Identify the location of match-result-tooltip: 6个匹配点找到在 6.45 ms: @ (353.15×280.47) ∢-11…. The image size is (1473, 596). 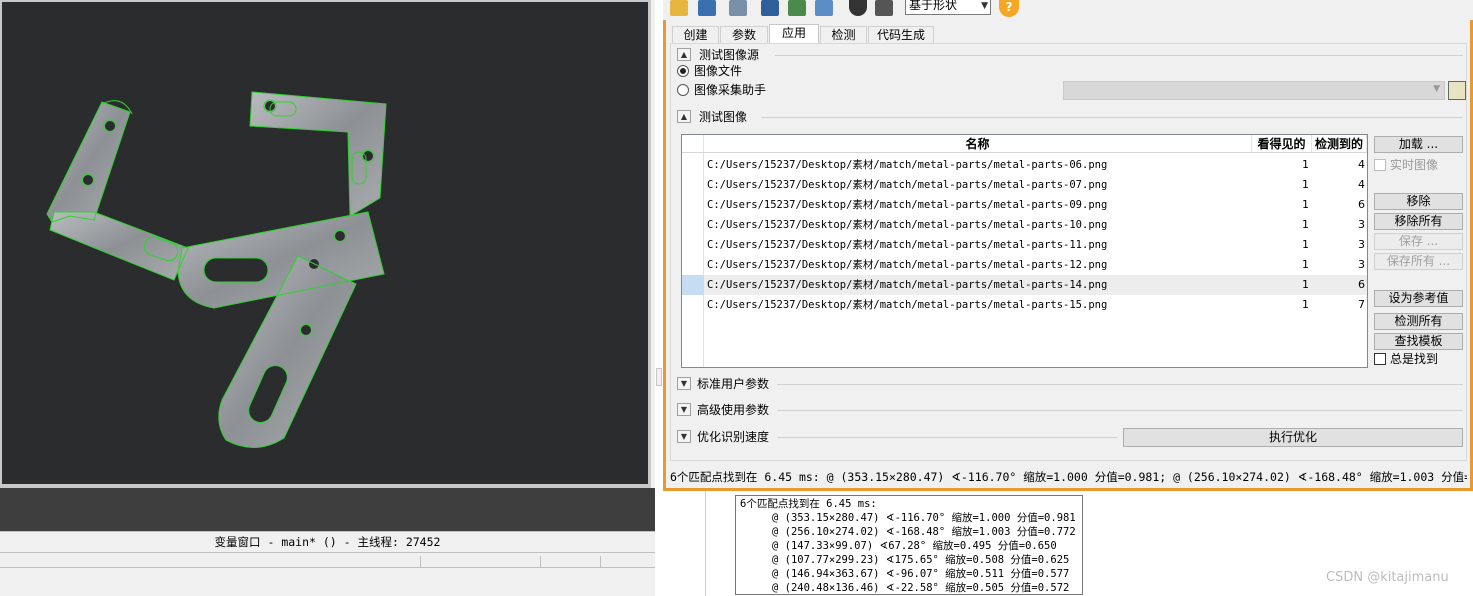
(909, 545).